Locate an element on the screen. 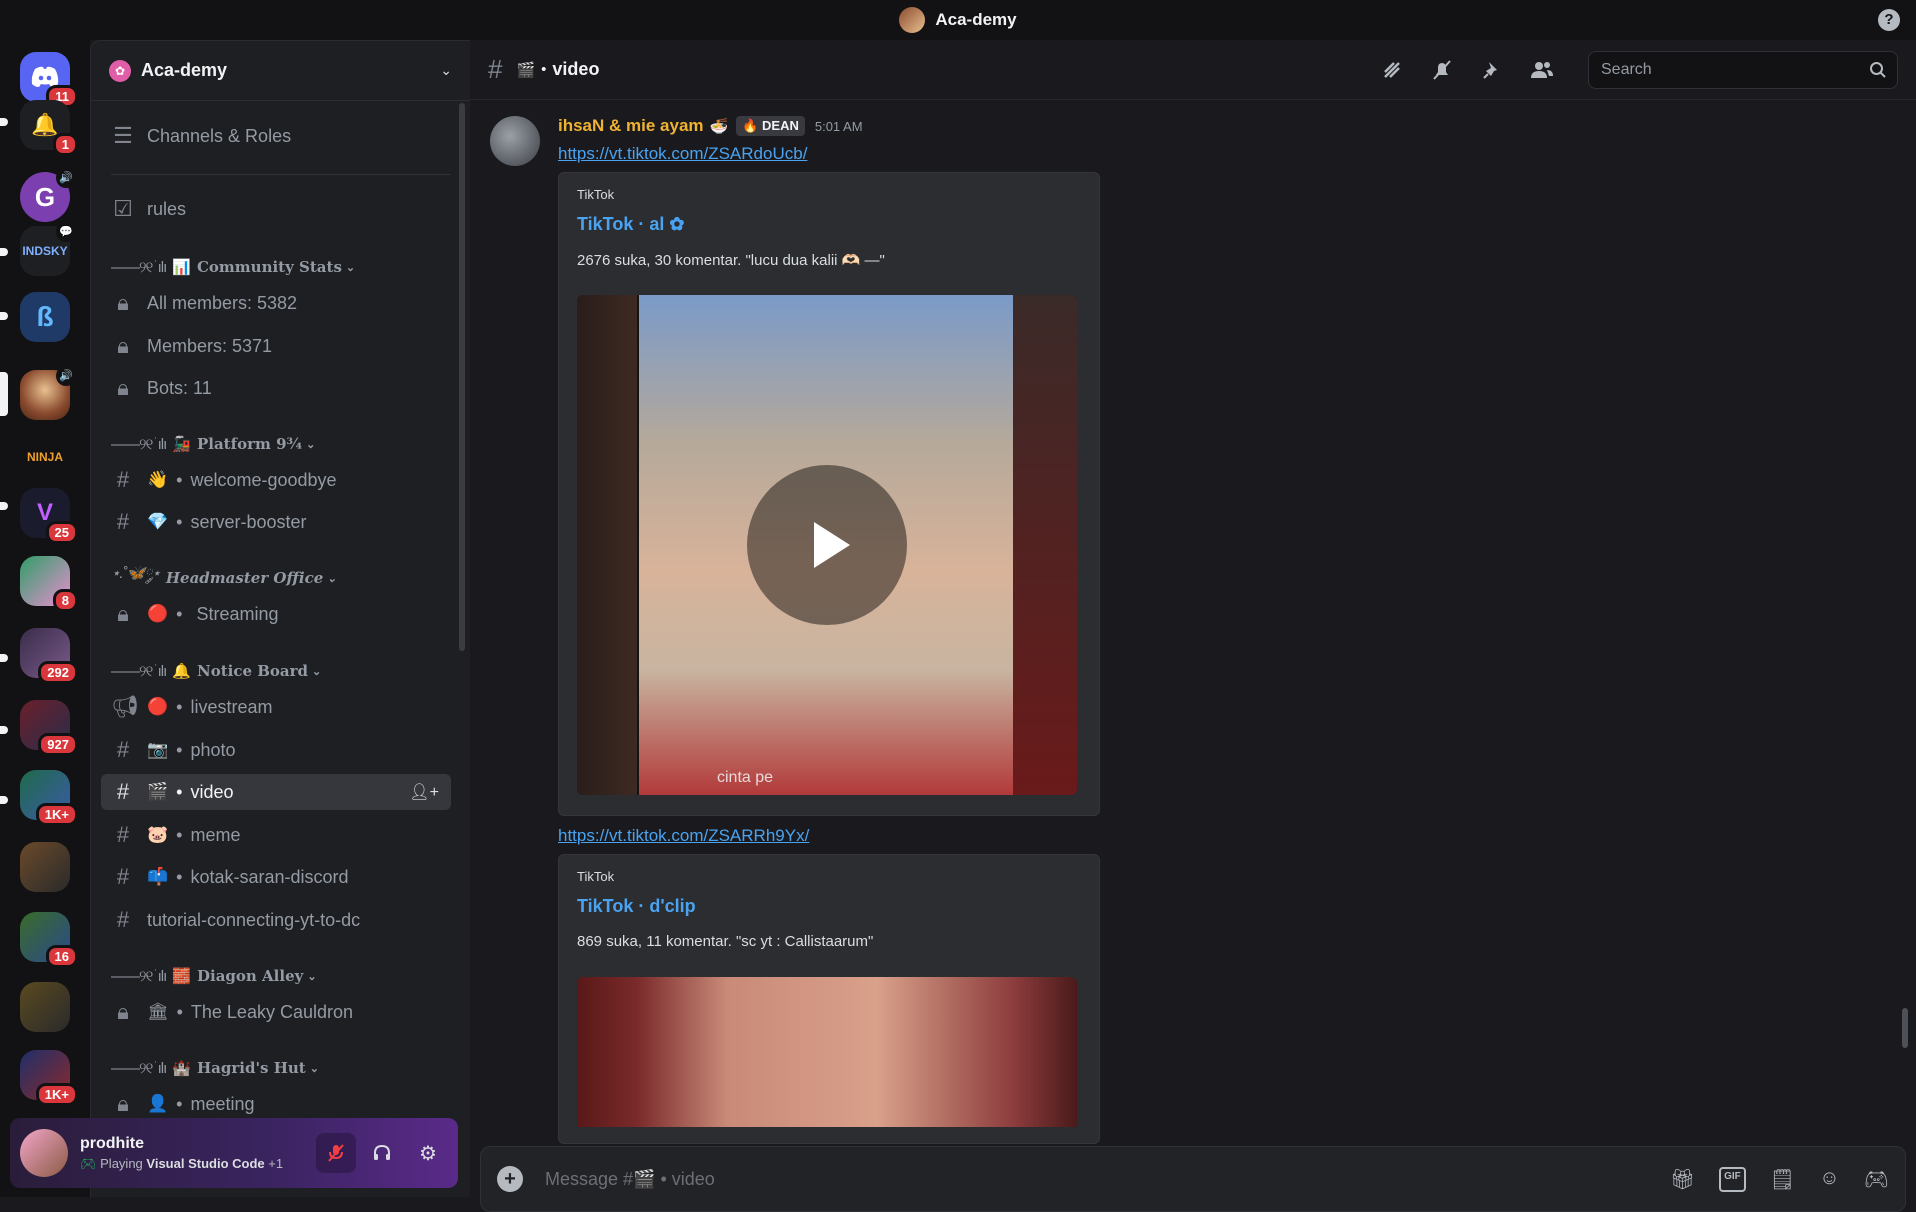  video-side-blur is located at coordinates (1045, 545).